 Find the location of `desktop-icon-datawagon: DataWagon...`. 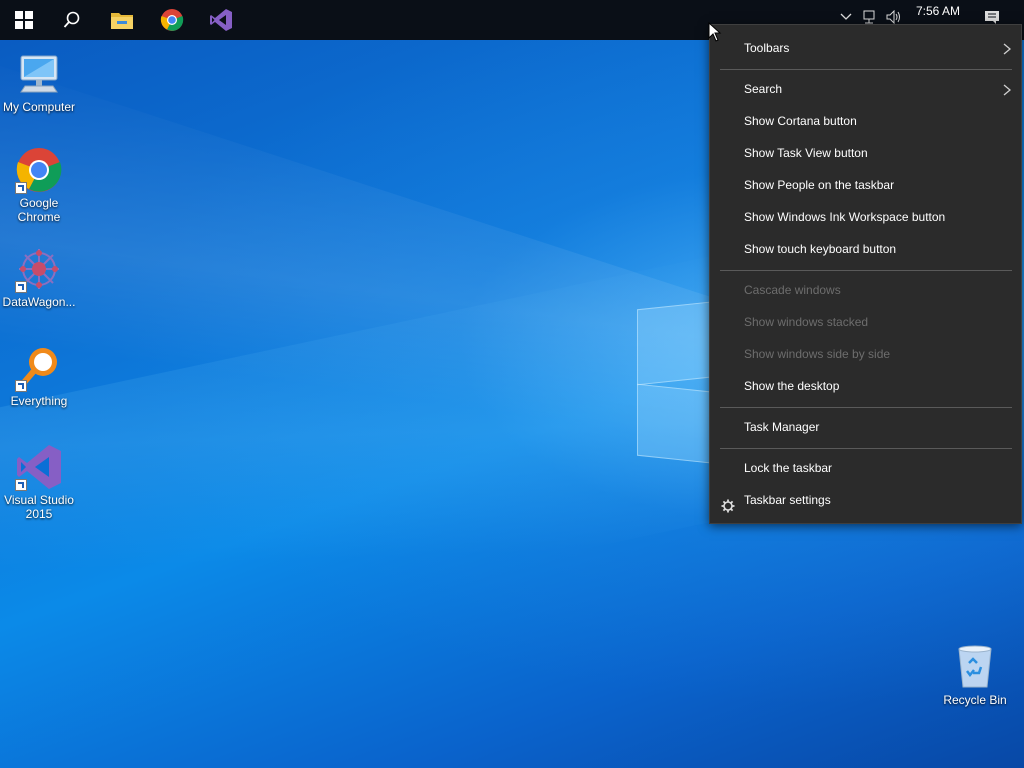

desktop-icon-datawagon: DataWagon... is located at coordinates (39, 277).